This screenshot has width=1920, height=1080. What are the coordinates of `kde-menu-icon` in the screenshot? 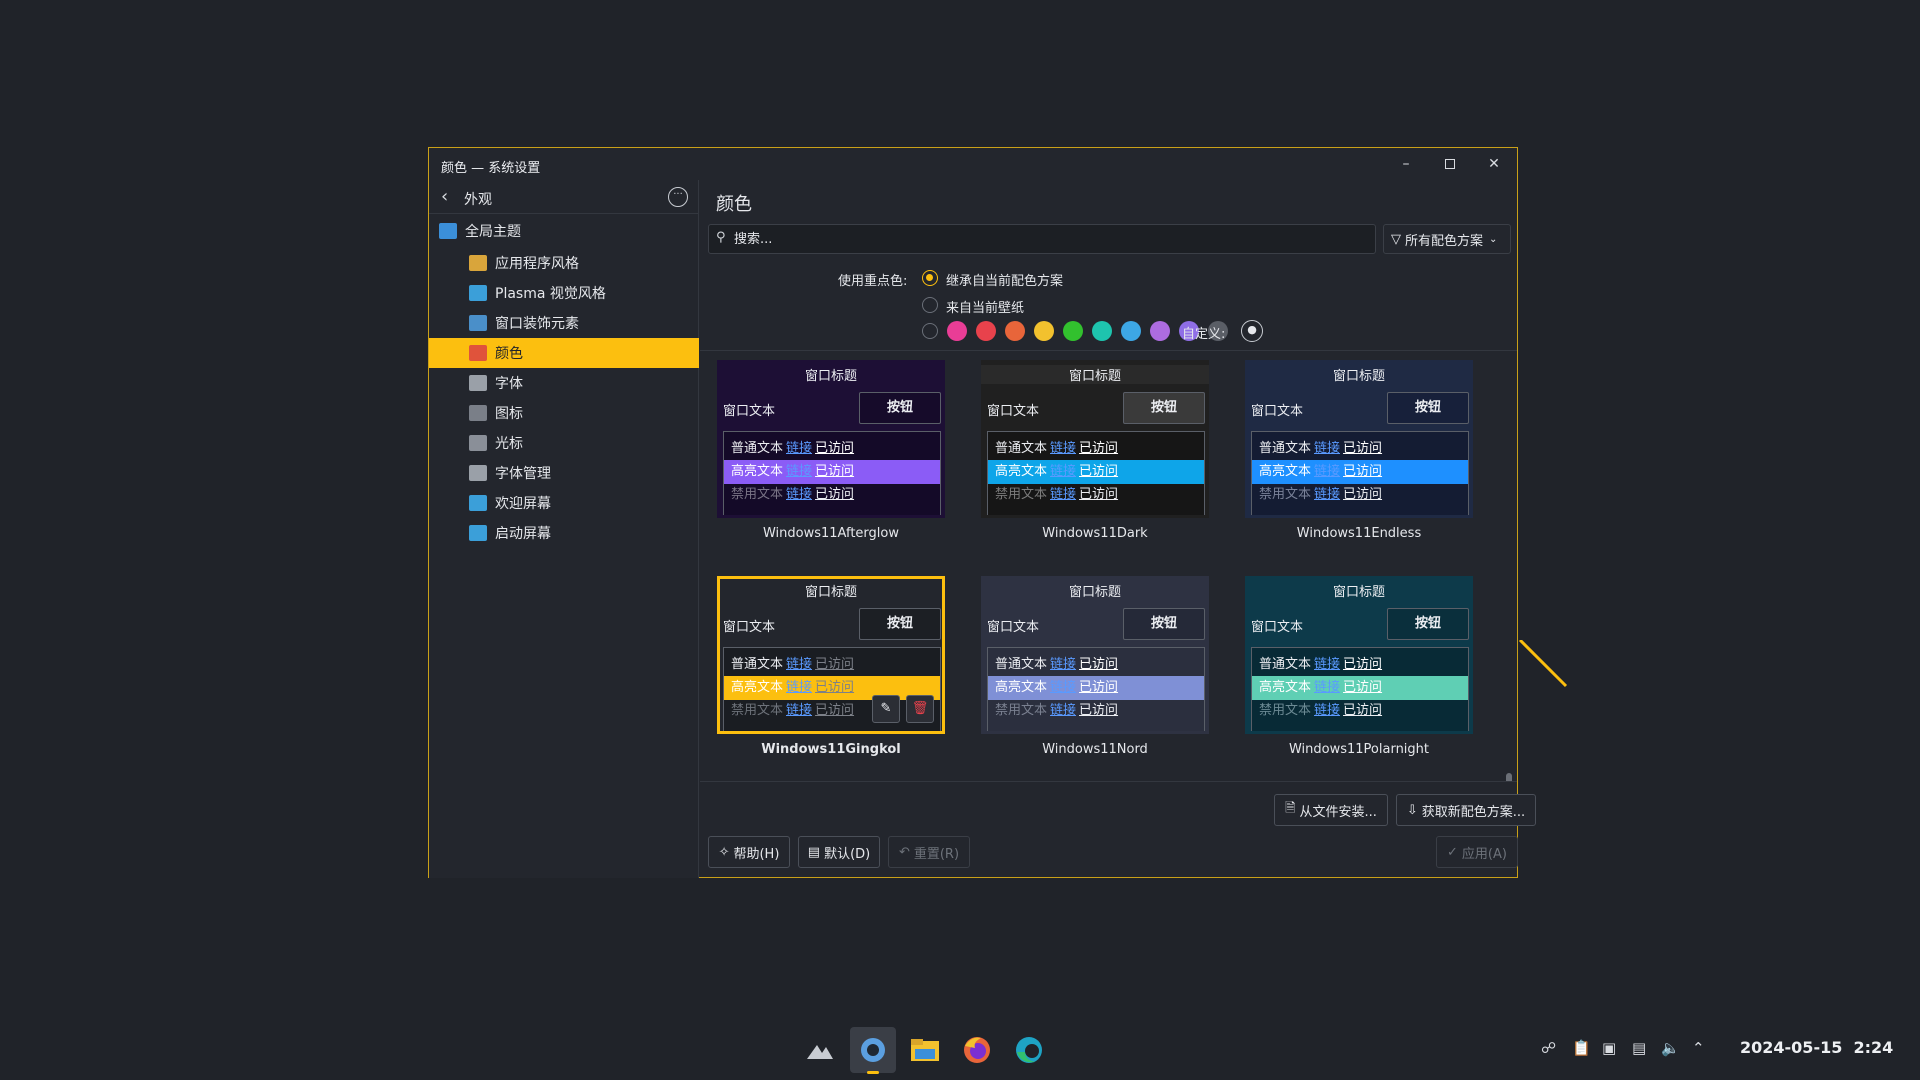 It's located at (820, 1050).